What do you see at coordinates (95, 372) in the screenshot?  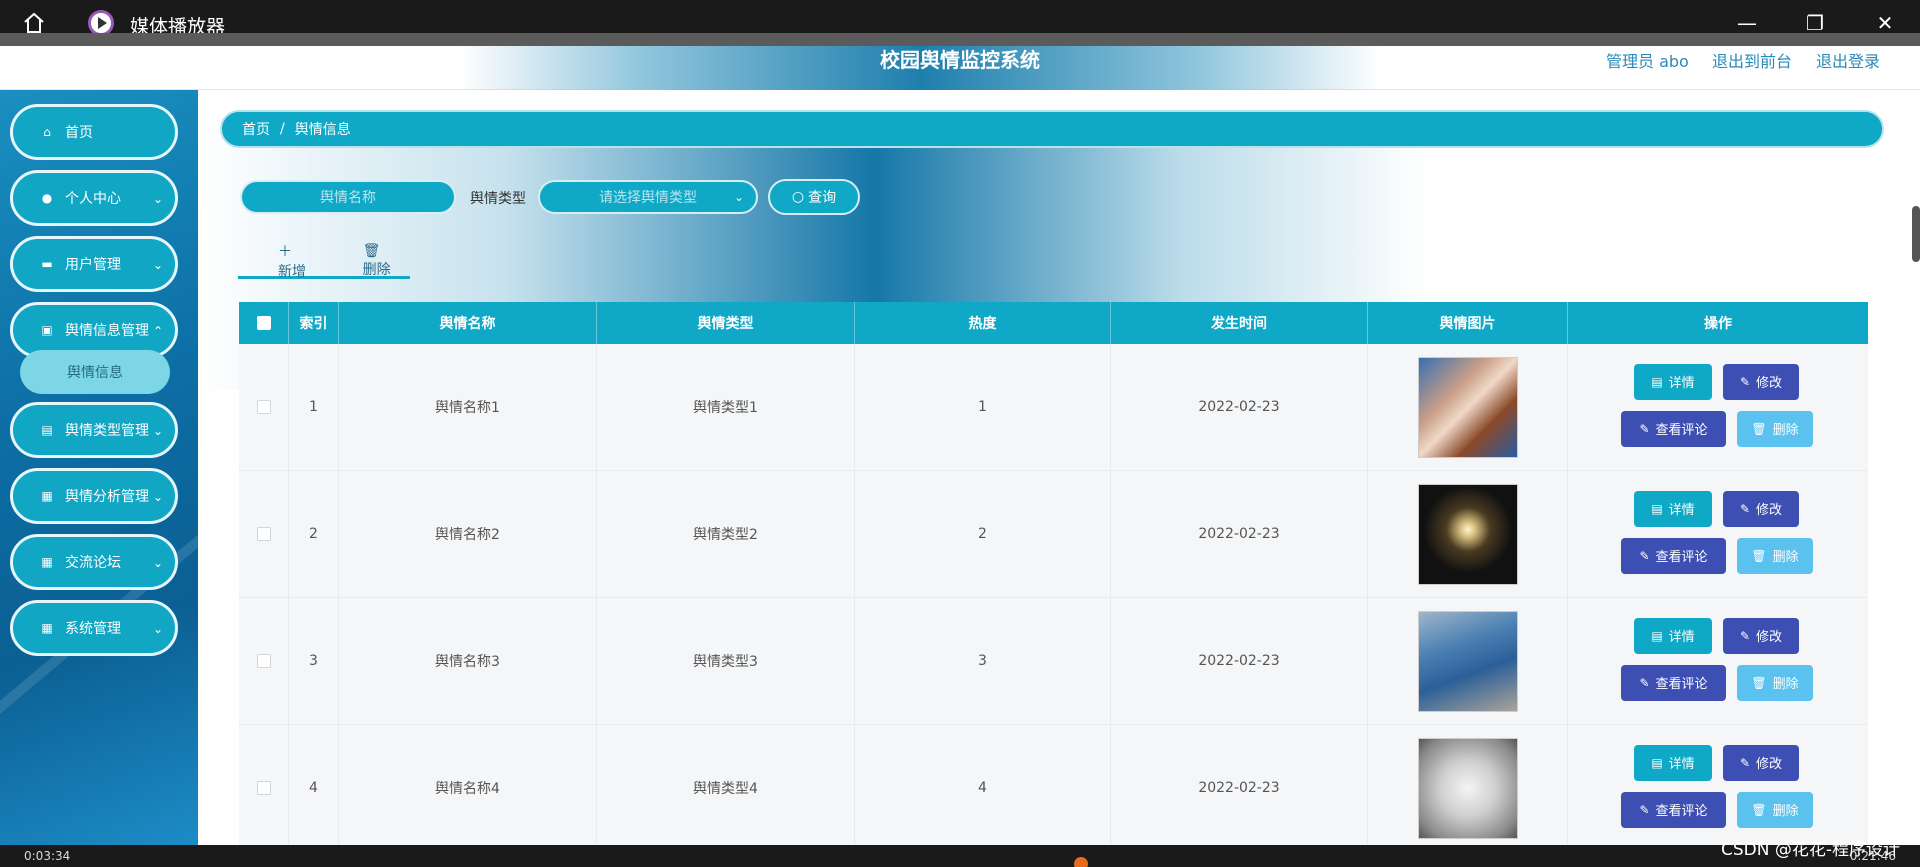 I see `sidebar-subitem-sentiment-info: 舆情信息` at bounding box center [95, 372].